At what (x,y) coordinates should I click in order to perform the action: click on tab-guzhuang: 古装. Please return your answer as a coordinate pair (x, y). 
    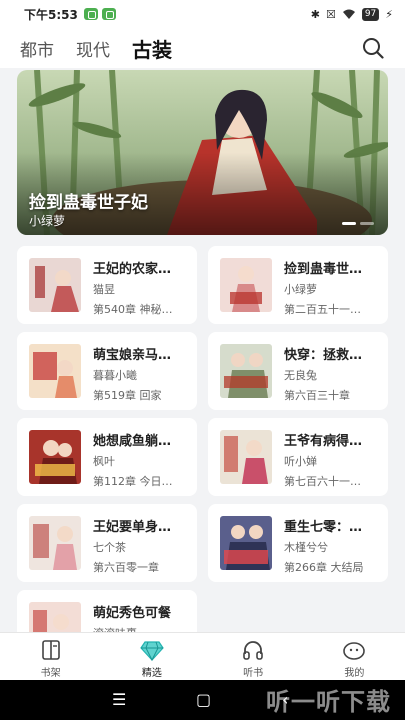
    Looking at the image, I should click on (152, 48).